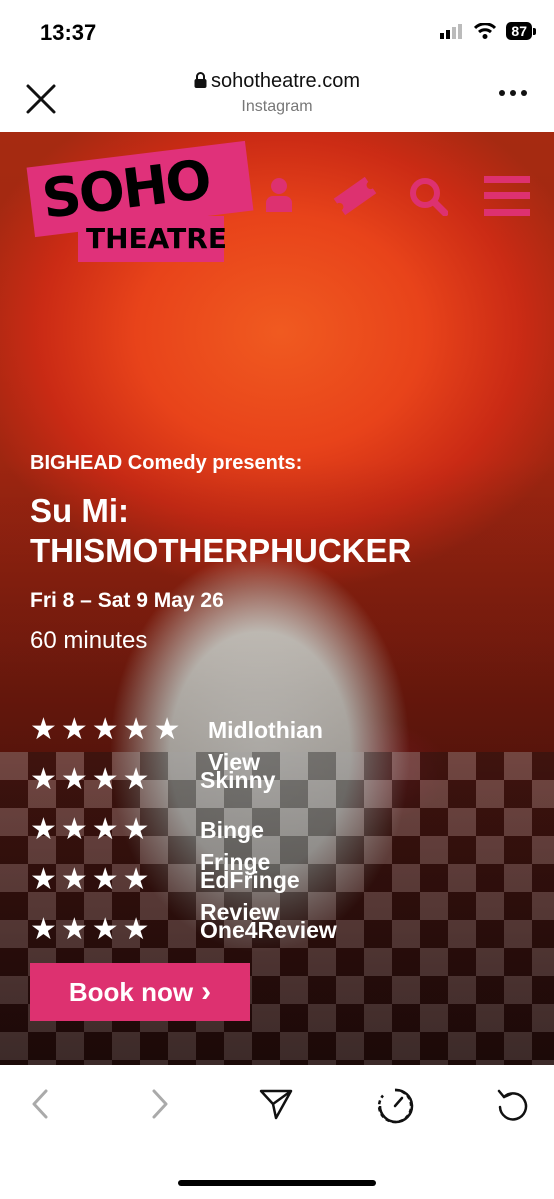  I want to click on battery-indicator: 87, so click(521, 31).